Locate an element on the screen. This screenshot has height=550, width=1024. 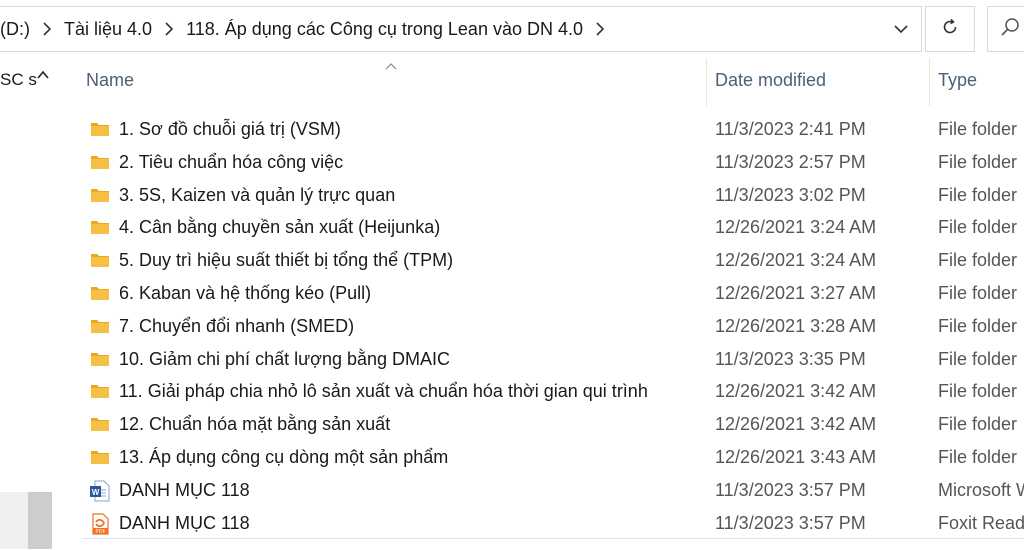
word-doc-icon: W is located at coordinates (100, 491).